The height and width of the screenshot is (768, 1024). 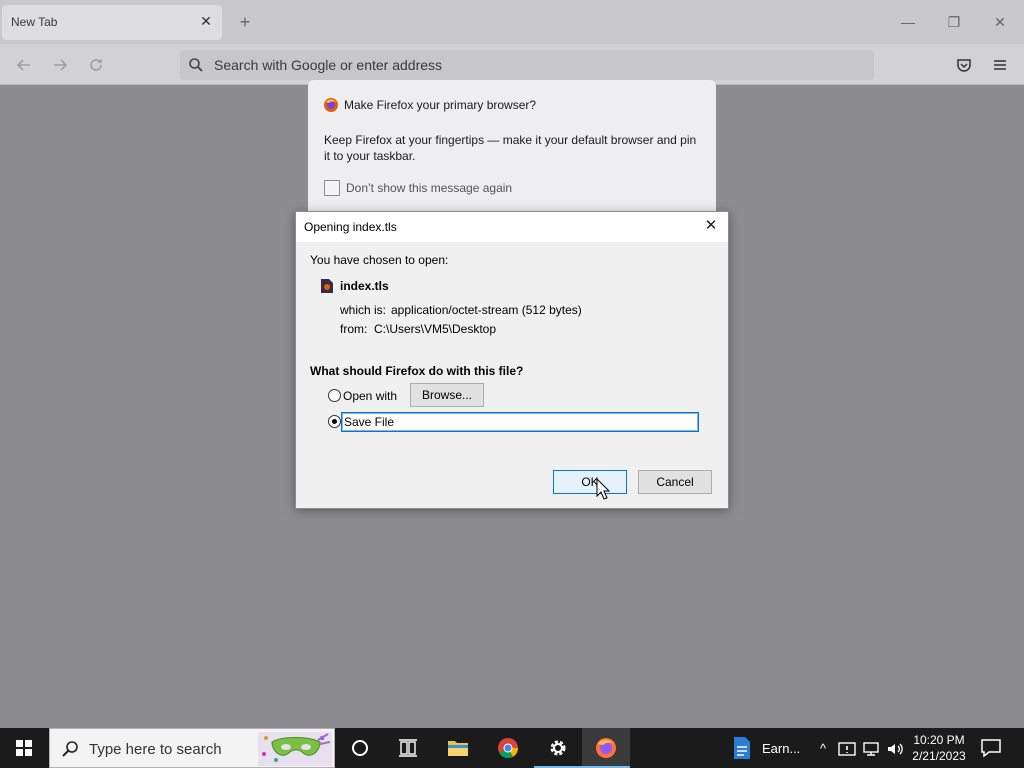 What do you see at coordinates (603, 489) in the screenshot?
I see `mouse-cursor-icon` at bounding box center [603, 489].